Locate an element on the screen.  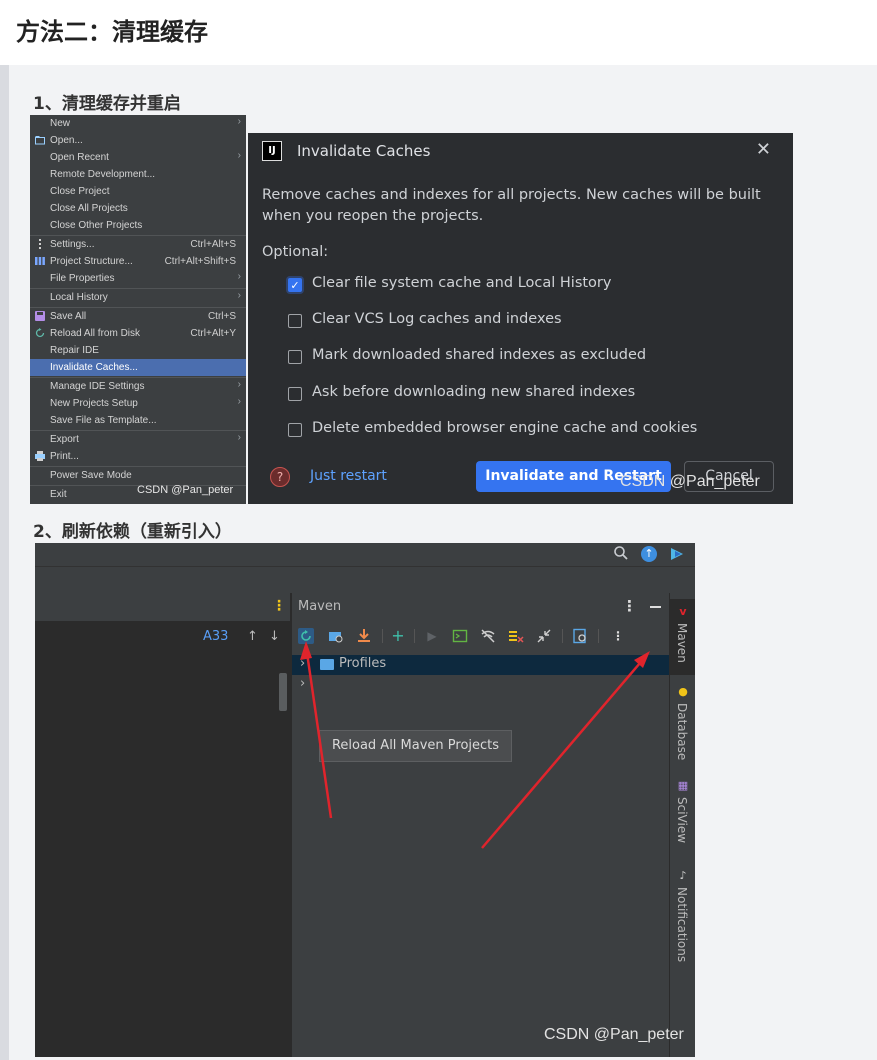
annotation-arrows is located at coordinates (475, 745).